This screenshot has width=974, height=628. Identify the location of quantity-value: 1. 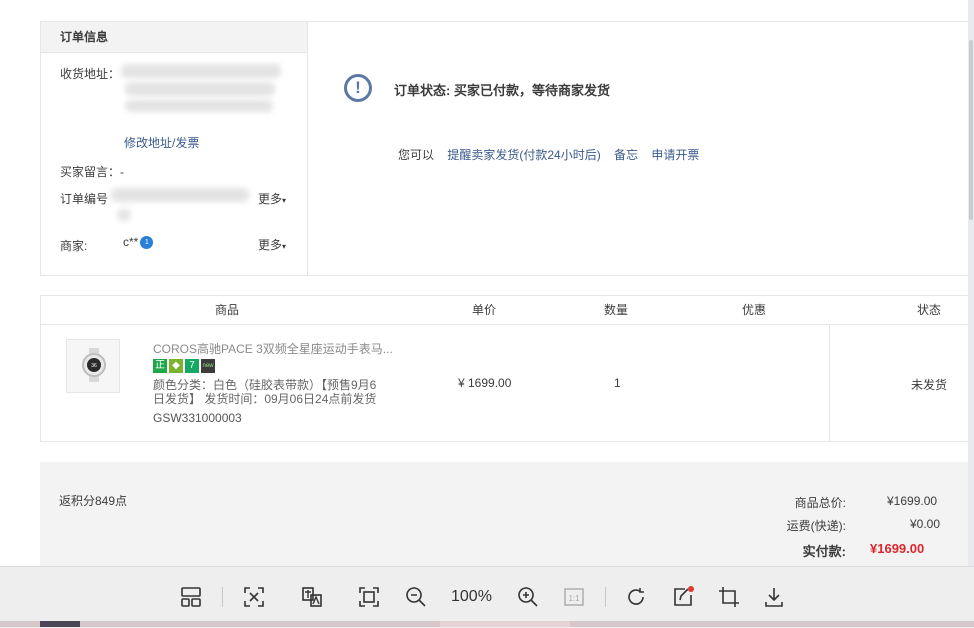
(617, 383).